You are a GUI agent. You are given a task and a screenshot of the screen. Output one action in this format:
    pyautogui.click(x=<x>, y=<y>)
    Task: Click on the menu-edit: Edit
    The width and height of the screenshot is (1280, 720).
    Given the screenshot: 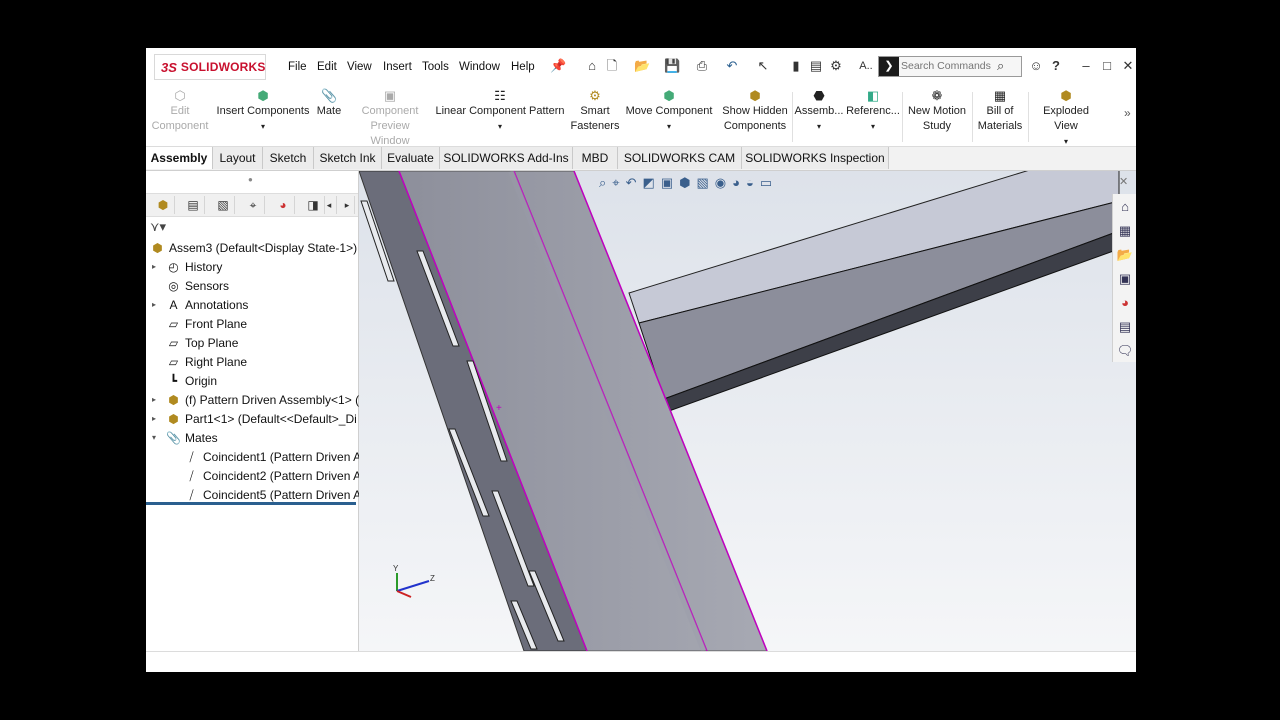 What is the action you would take?
    pyautogui.click(x=327, y=67)
    